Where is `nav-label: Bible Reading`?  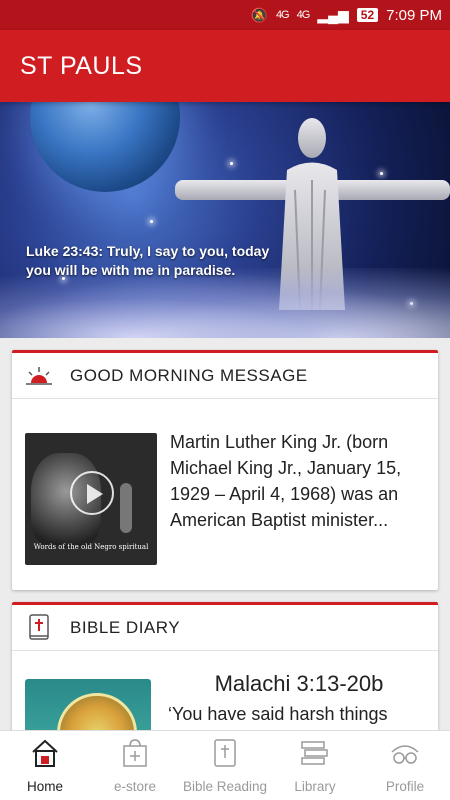 nav-label: Bible Reading is located at coordinates (225, 786).